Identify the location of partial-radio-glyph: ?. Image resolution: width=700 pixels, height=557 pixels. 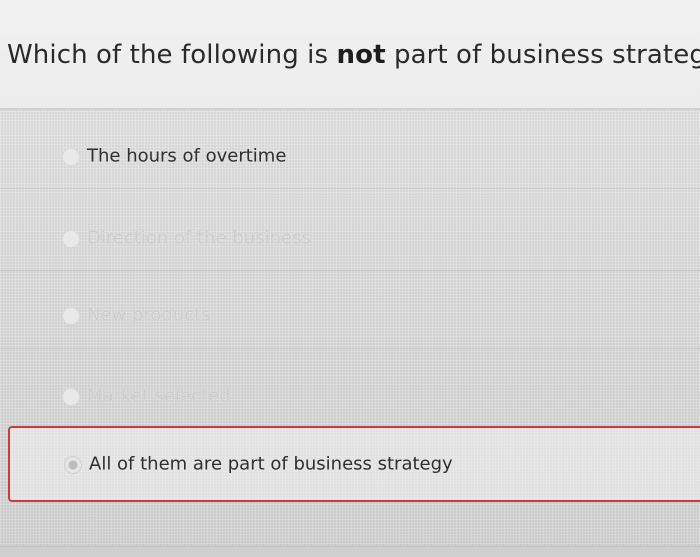
(91, 525).